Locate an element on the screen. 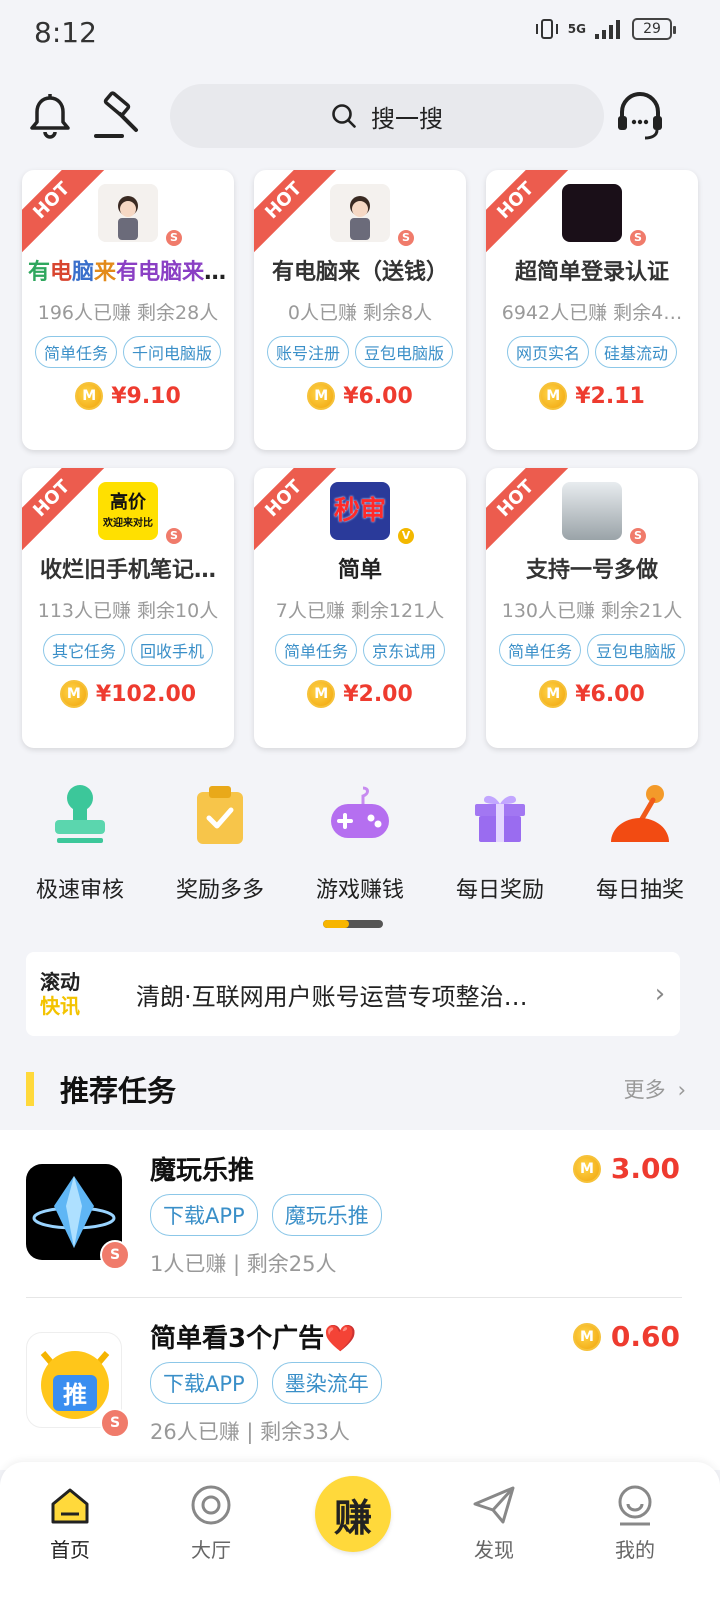 The width and height of the screenshot is (720, 1600). chevron-right-icon: › is located at coordinates (660, 994).